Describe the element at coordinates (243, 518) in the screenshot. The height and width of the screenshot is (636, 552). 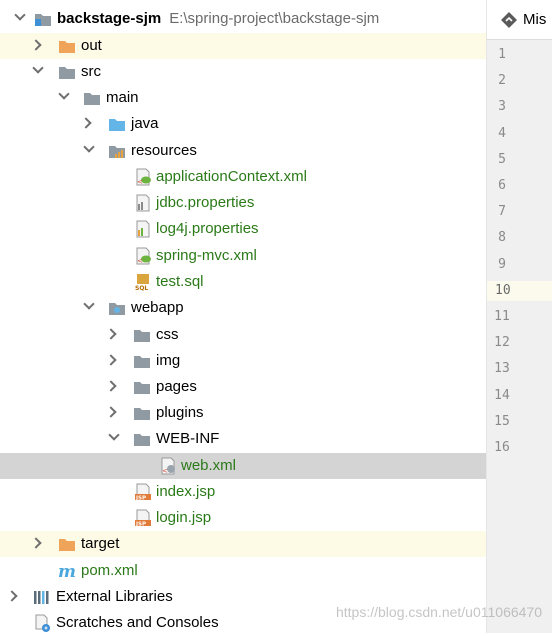
I see `tree-row-login-jsp: JSP login.jsp` at that location.